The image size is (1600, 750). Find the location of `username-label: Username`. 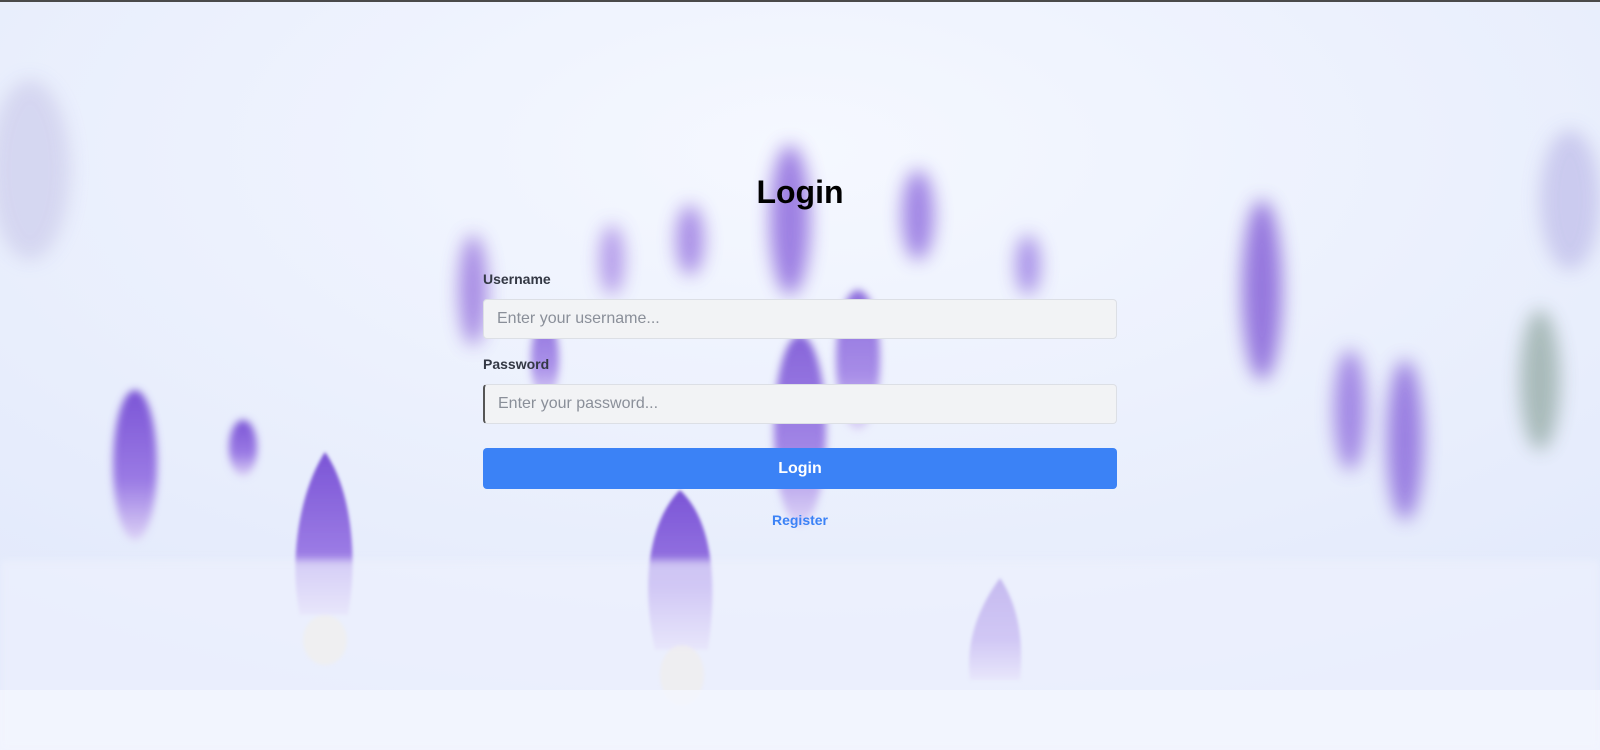

username-label: Username is located at coordinates (517, 279).